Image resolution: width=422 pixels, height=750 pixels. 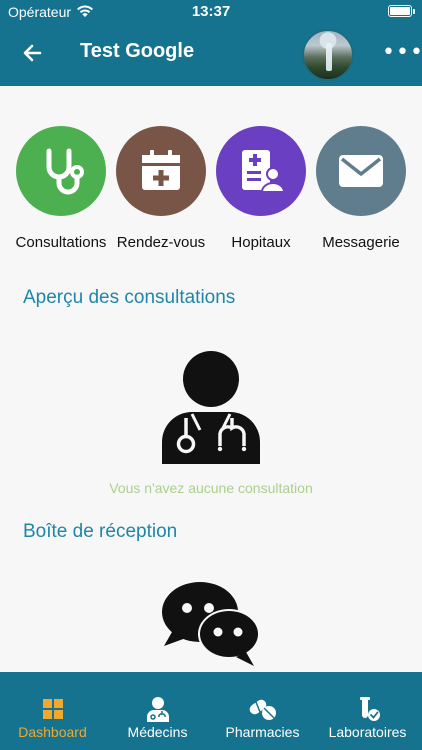 I want to click on quick-action-label: Rendez-vous, so click(x=161, y=242).